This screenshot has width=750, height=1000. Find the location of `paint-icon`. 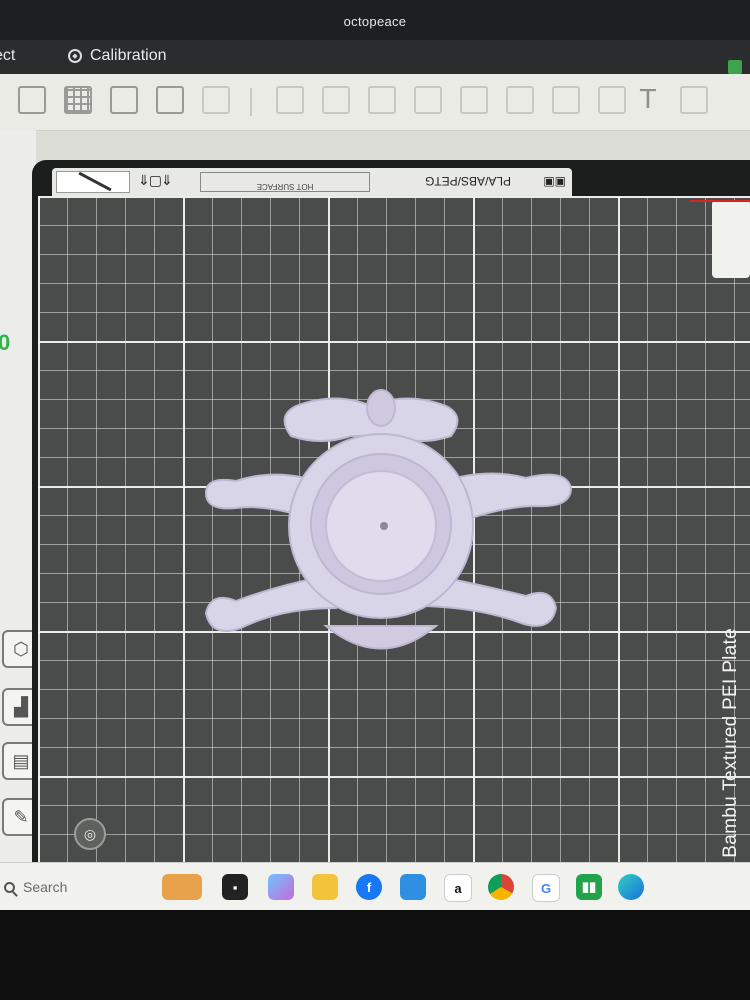

paint-icon is located at coordinates (612, 100).